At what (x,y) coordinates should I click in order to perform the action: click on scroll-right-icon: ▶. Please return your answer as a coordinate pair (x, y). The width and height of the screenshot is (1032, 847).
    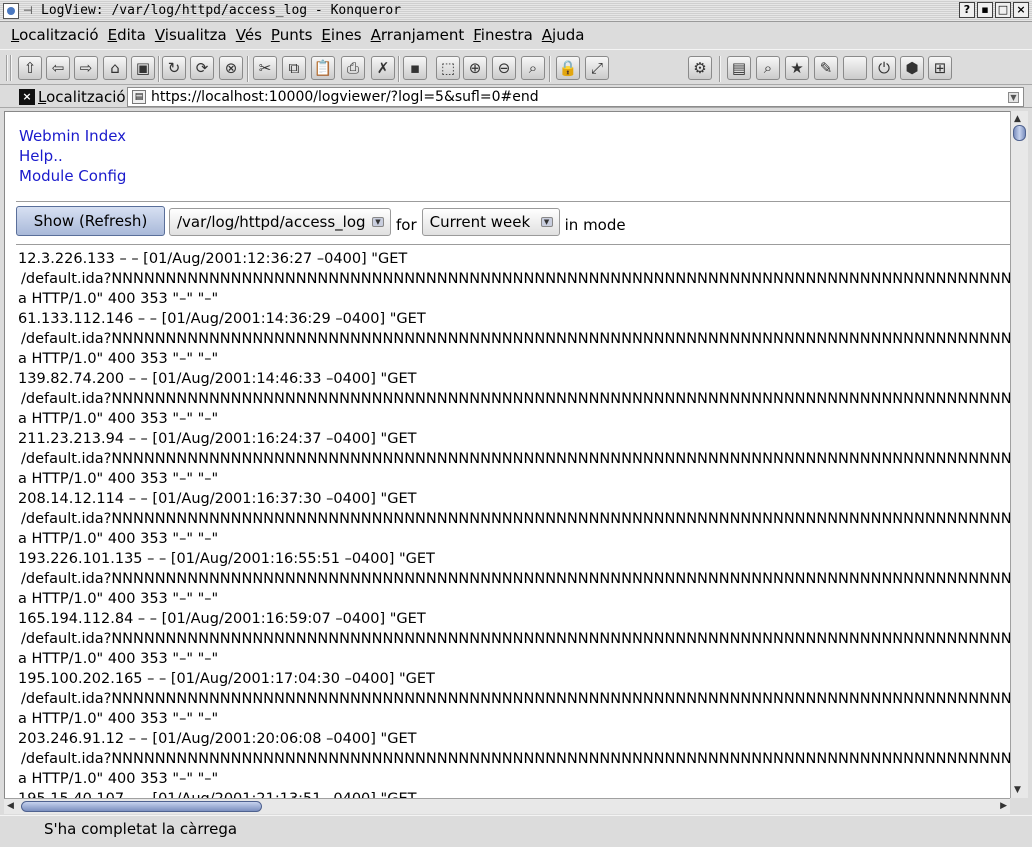
    Looking at the image, I should click on (1003, 806).